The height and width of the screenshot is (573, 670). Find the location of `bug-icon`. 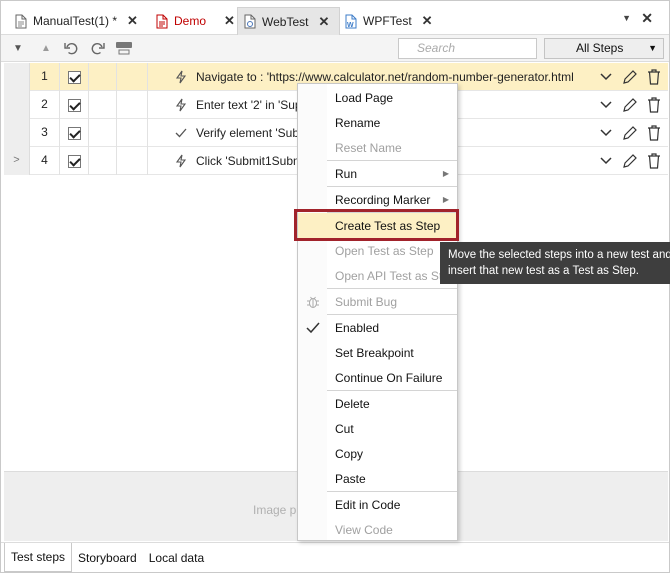

bug-icon is located at coordinates (313, 302).